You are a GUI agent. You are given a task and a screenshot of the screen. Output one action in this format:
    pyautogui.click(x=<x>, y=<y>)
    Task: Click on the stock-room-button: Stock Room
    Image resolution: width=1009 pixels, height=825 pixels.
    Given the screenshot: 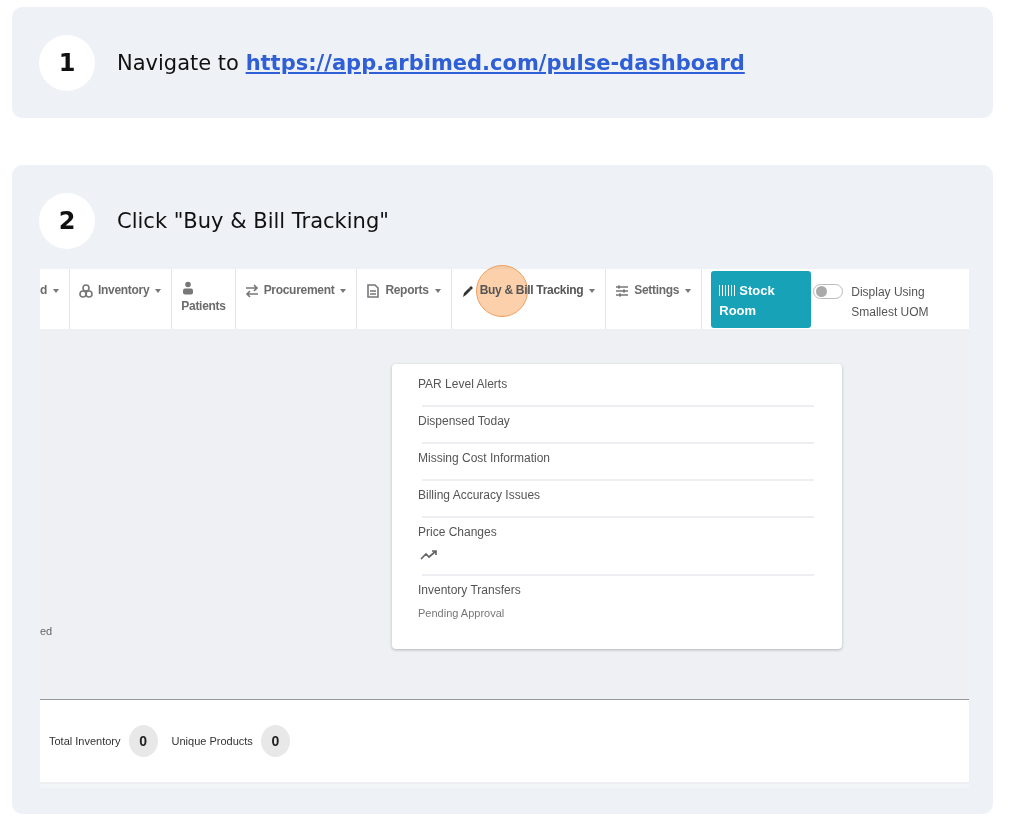 What is the action you would take?
    pyautogui.click(x=761, y=299)
    